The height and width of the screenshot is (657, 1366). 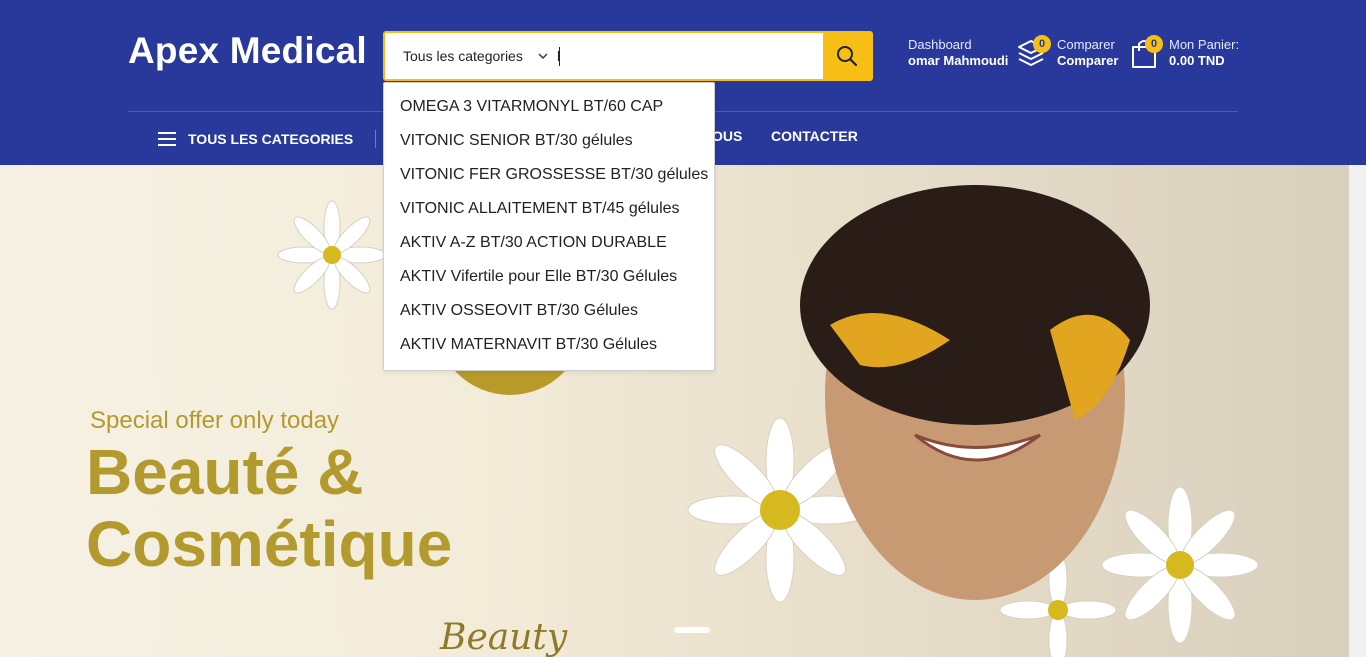 I want to click on cart-label: Mon Panier:, so click(x=1204, y=44).